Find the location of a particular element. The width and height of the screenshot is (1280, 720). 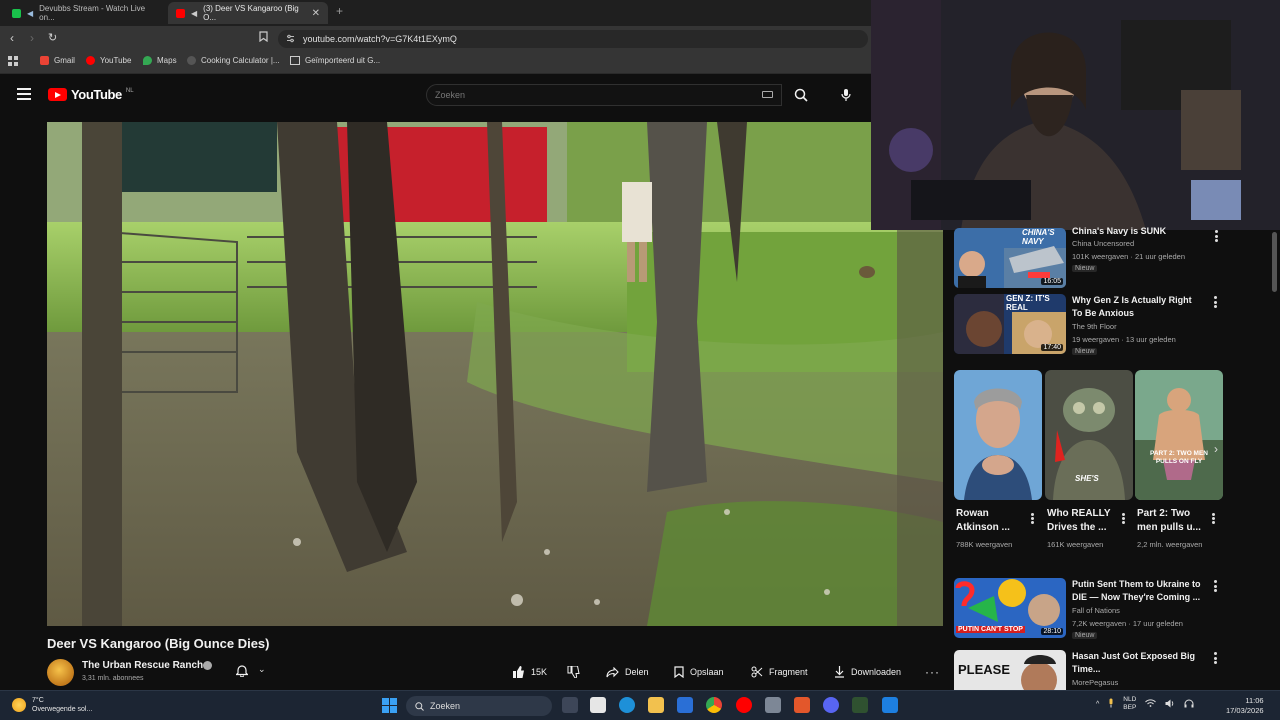

chrome-browser-icon is located at coordinates (714, 705).